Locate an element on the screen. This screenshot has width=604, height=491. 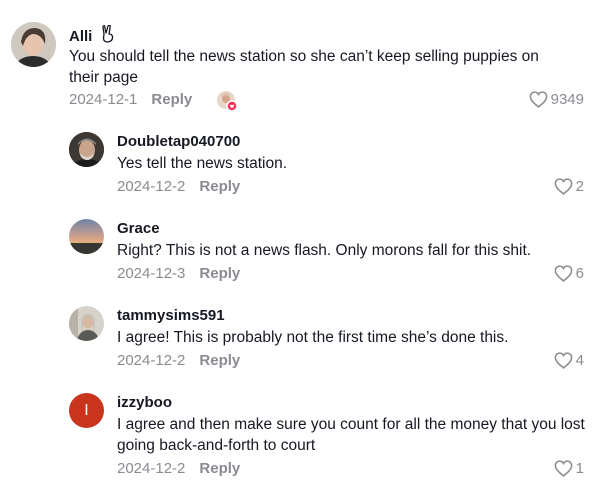
creator-liked-avatar-icon is located at coordinates (227, 101).